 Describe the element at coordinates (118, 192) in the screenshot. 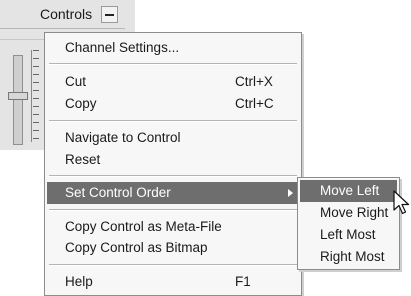

I see `menu-item-label: Set Control Order` at that location.